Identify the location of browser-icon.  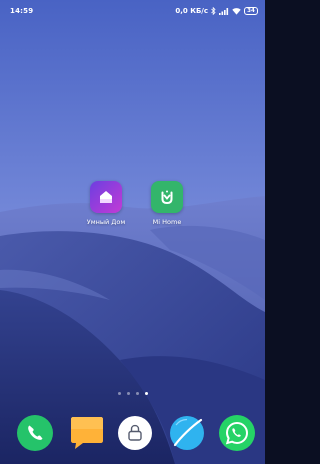
(187, 433).